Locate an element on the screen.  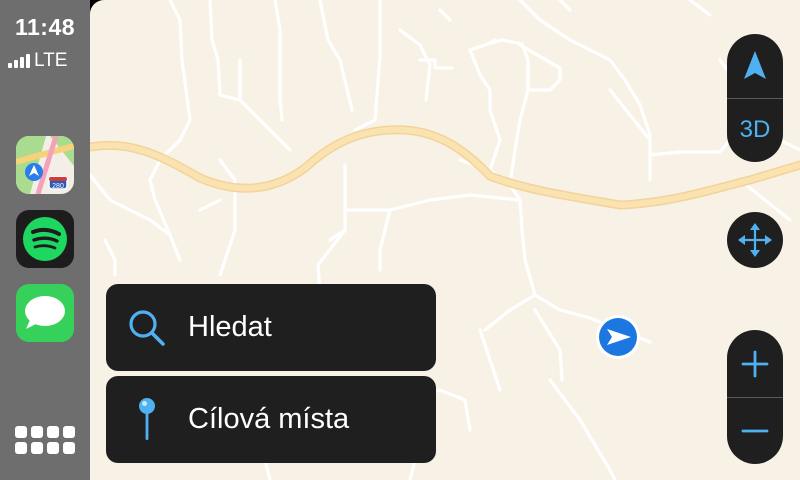
destinations-label: Cílová místa is located at coordinates (269, 419).